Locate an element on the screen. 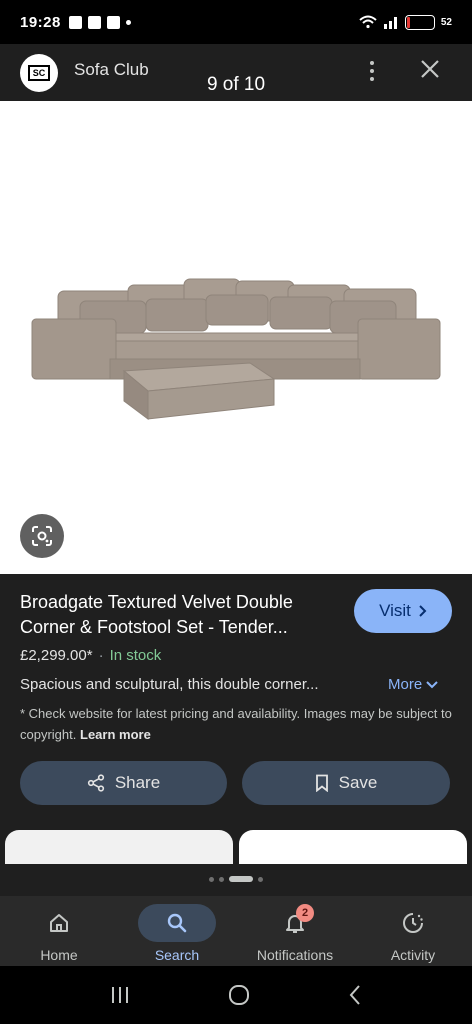 Image resolution: width=472 pixels, height=1024 pixels. google-lens-button is located at coordinates (42, 536).